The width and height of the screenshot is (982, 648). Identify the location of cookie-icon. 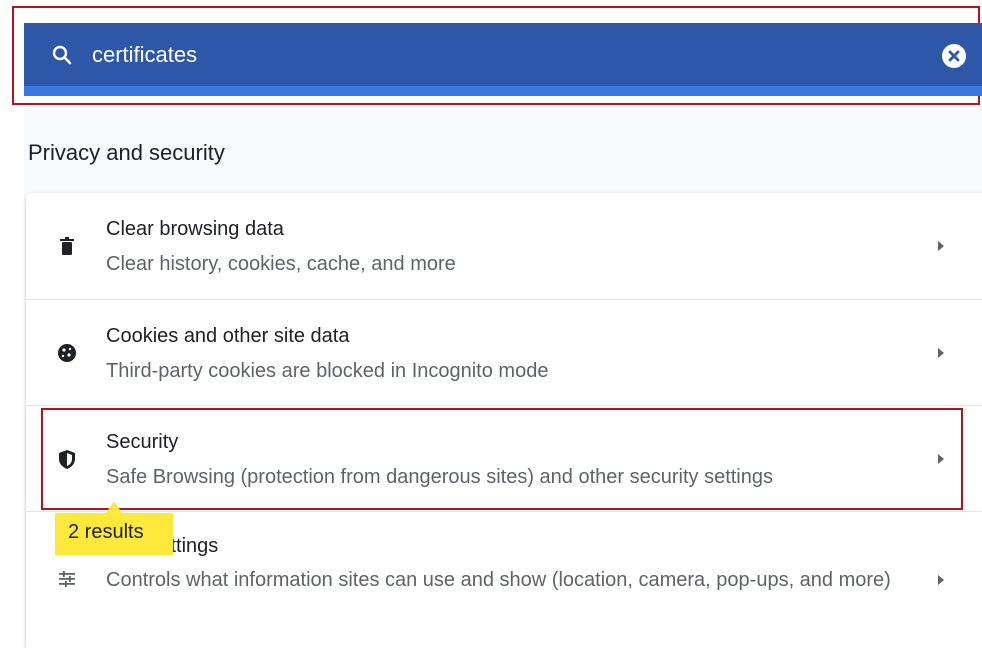
(67, 353).